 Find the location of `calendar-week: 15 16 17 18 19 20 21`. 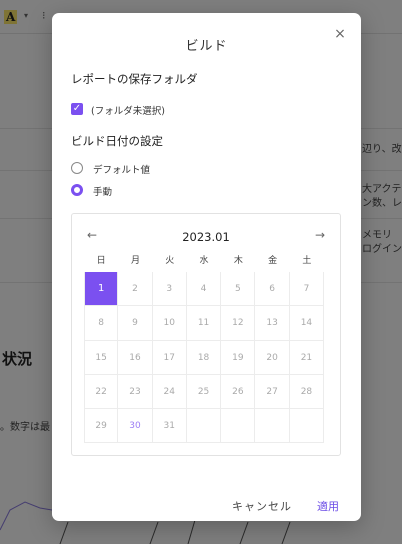

calendar-week: 15 16 17 18 19 20 21 is located at coordinates (204, 357).